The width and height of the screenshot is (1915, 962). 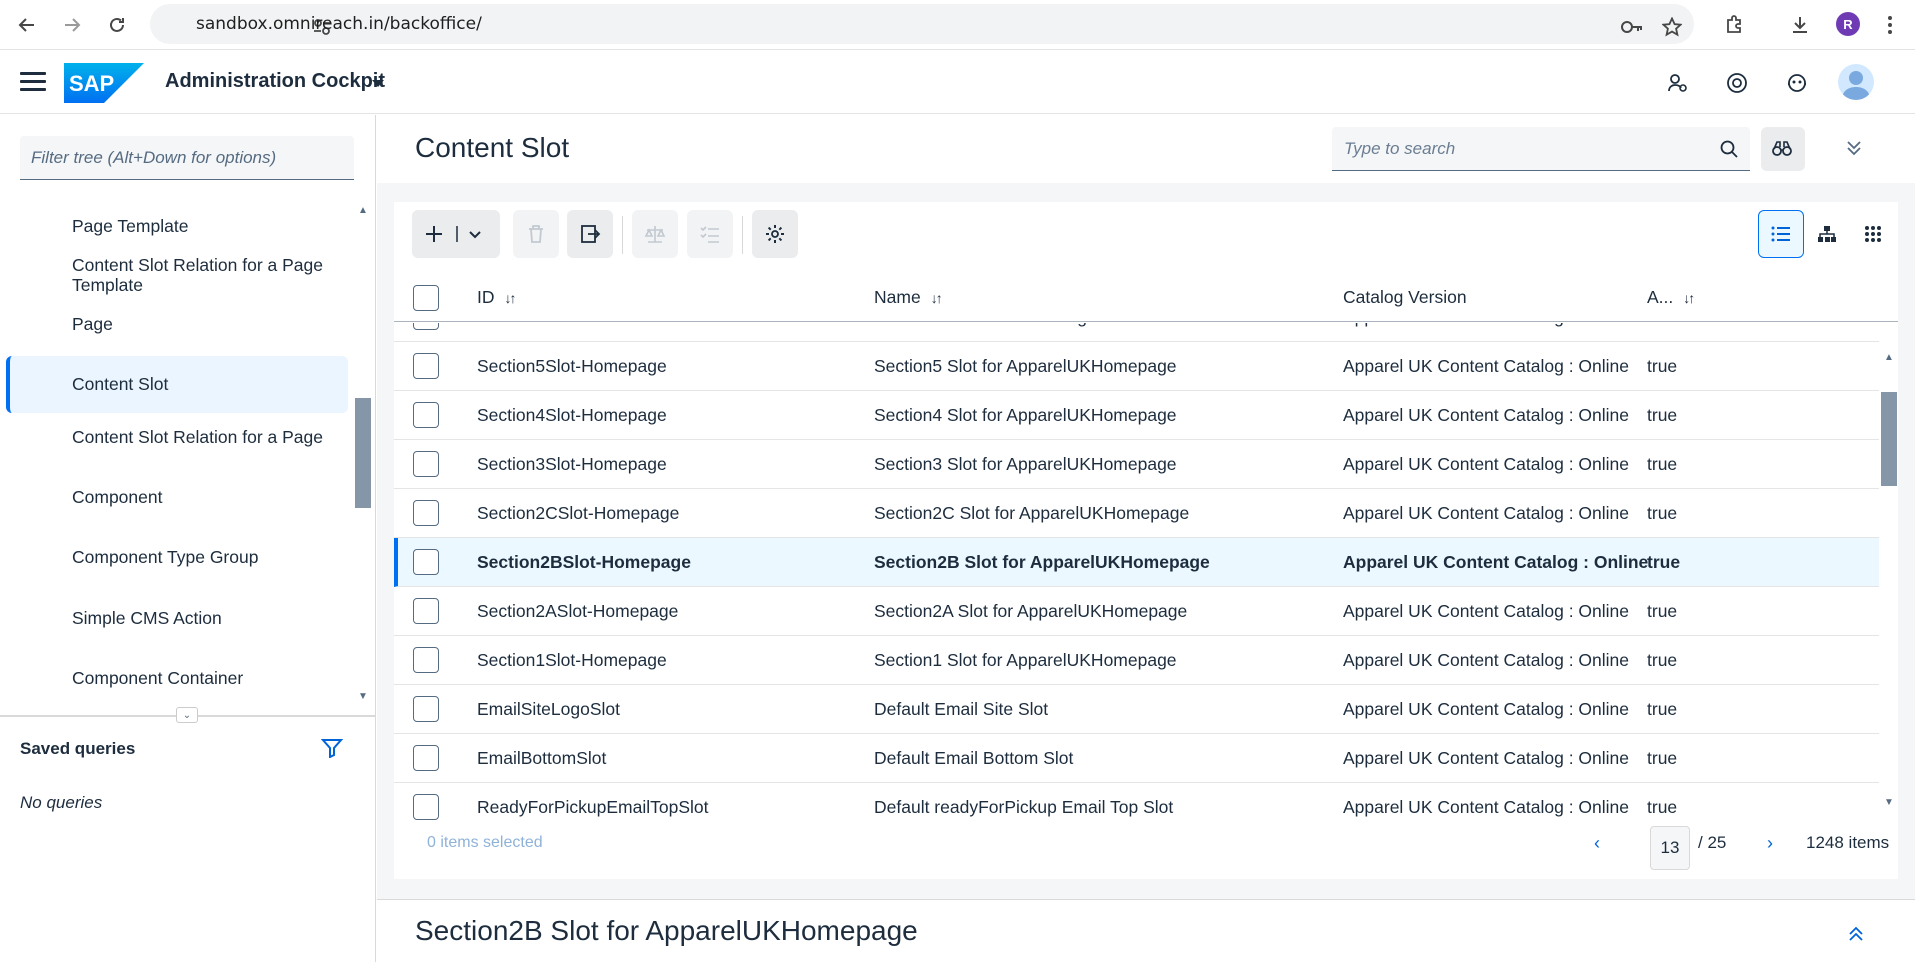 What do you see at coordinates (363, 453) in the screenshot?
I see `tree-scrollbar` at bounding box center [363, 453].